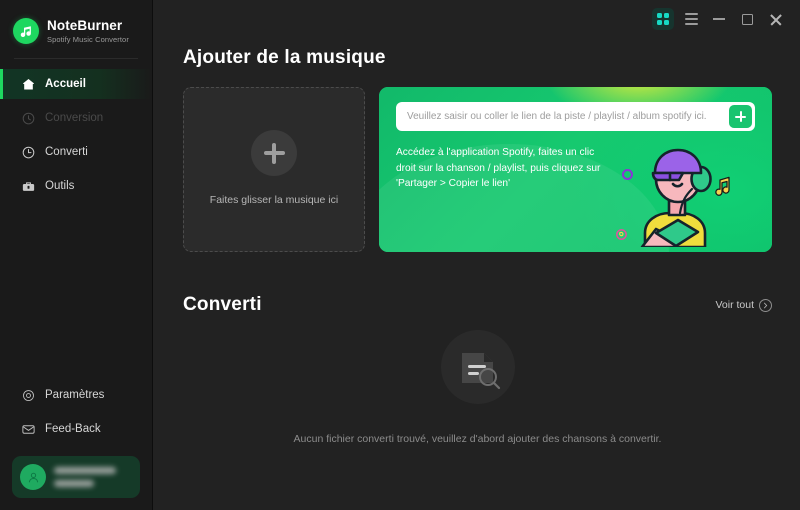 The width and height of the screenshot is (800, 510). Describe the element at coordinates (28, 152) in the screenshot. I see `clock-icon` at that location.